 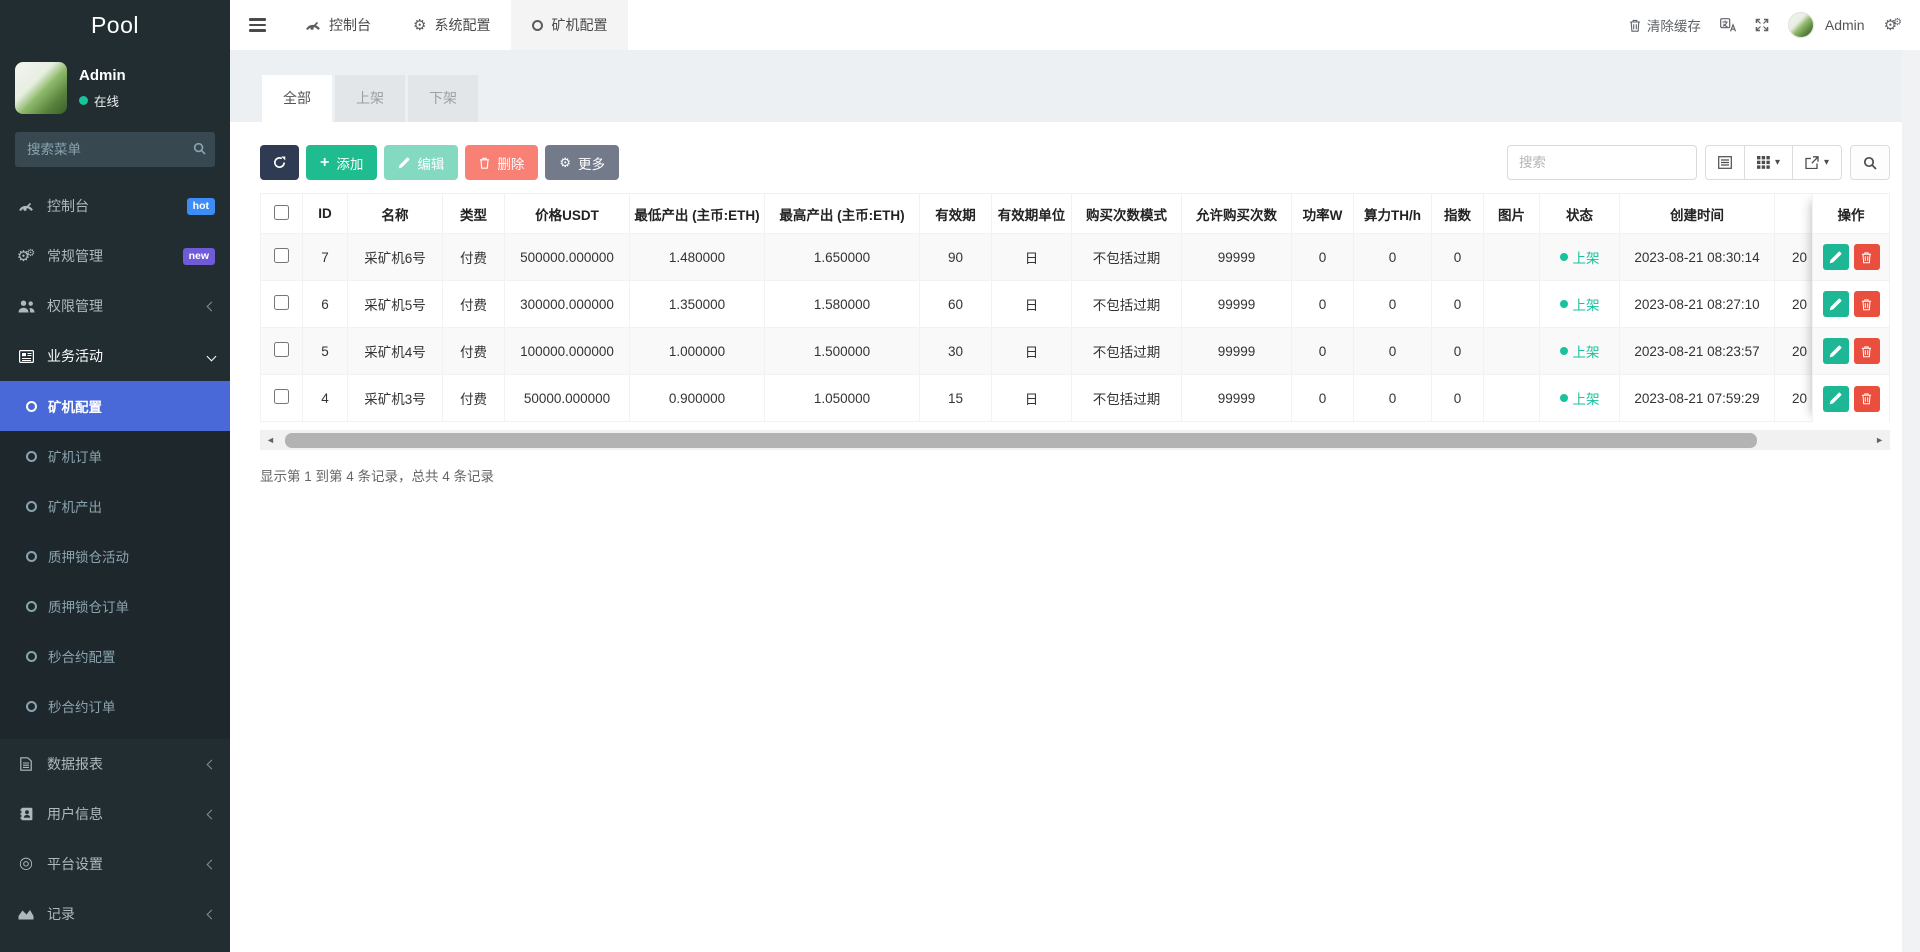 I want to click on column-header: 图片, so click(x=1511, y=213).